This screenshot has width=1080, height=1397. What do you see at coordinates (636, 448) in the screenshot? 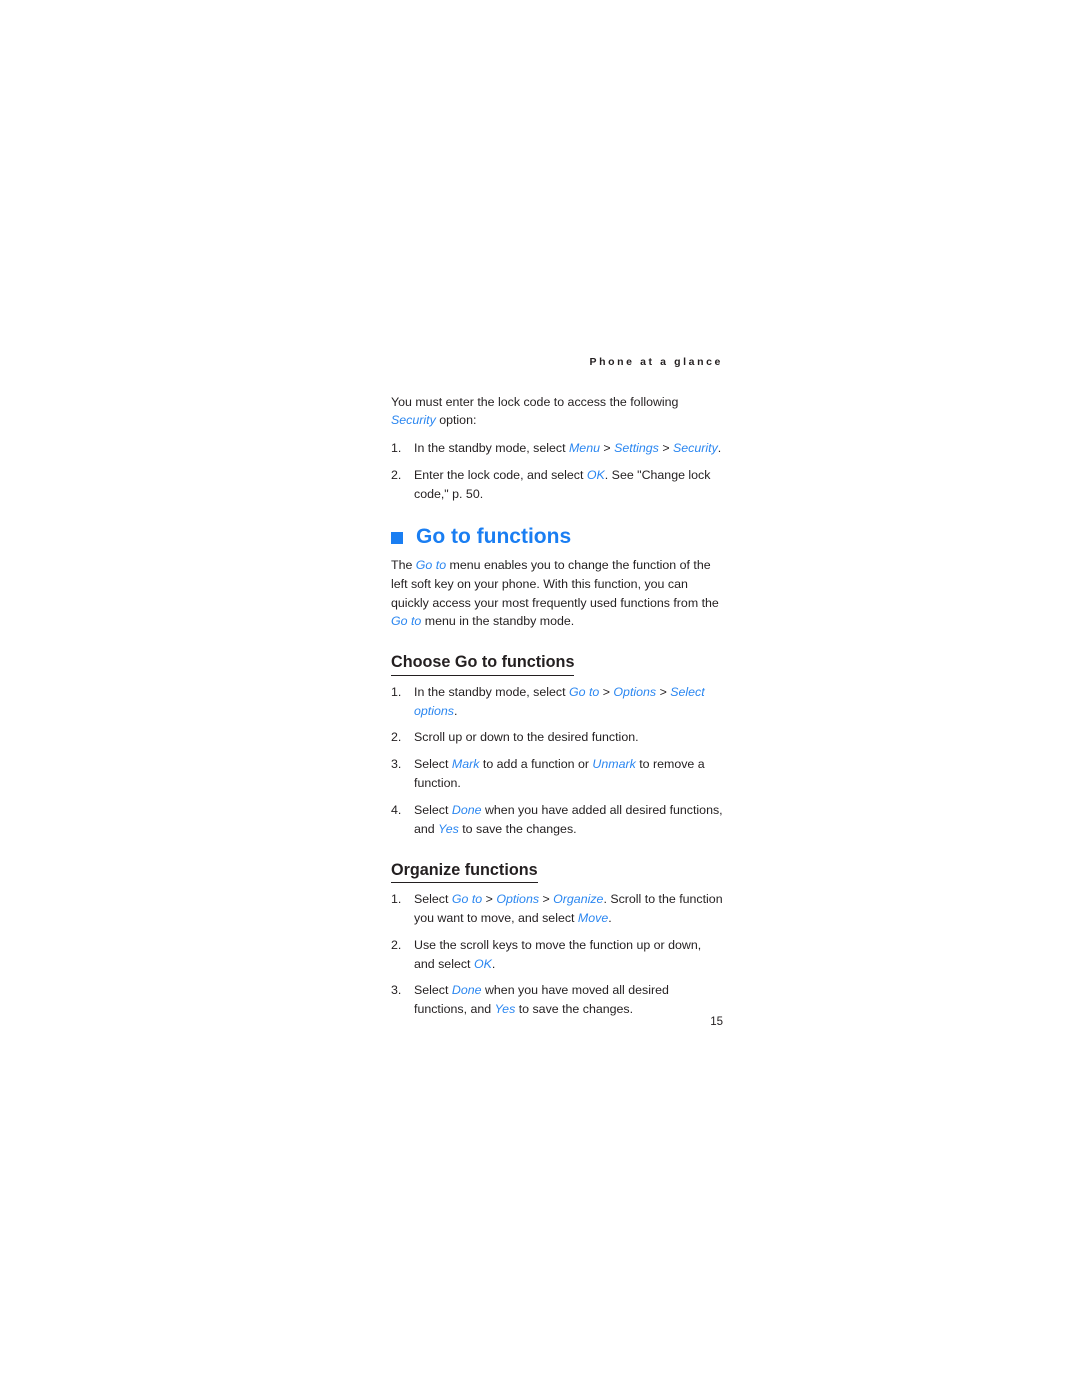
I see `ui-term-settings: Settings` at bounding box center [636, 448].